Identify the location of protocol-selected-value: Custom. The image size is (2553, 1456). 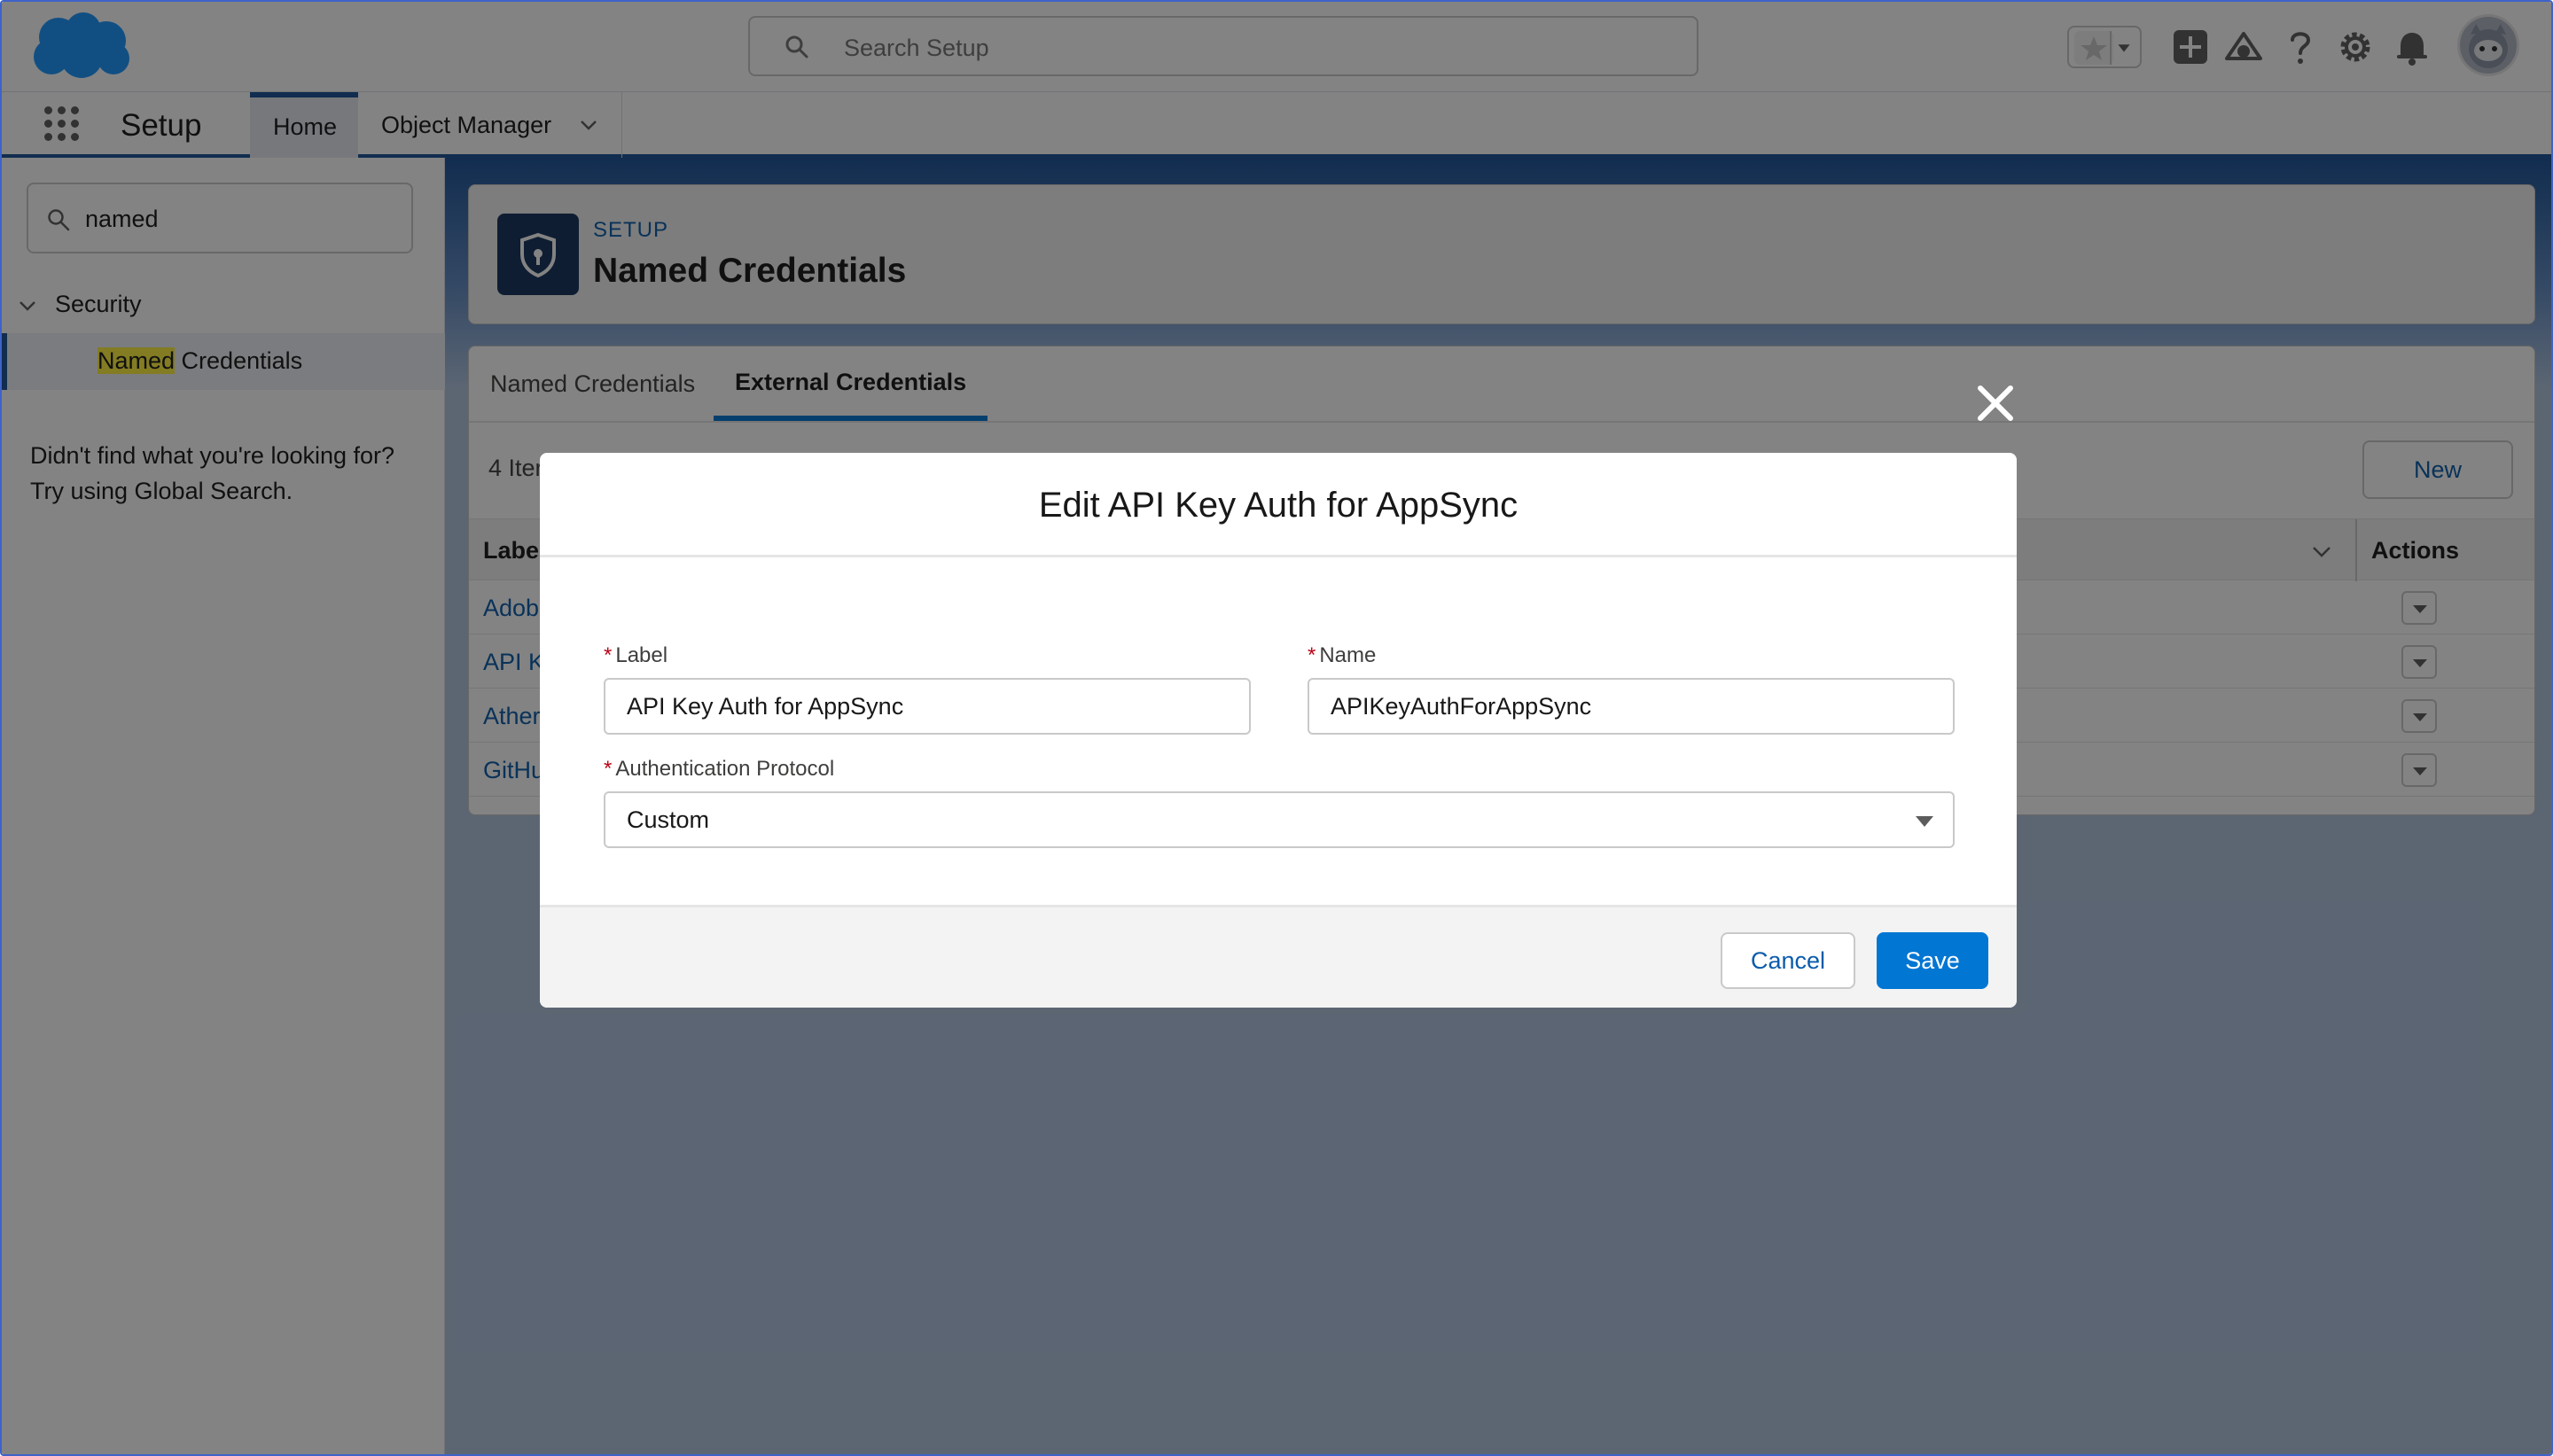
(668, 819).